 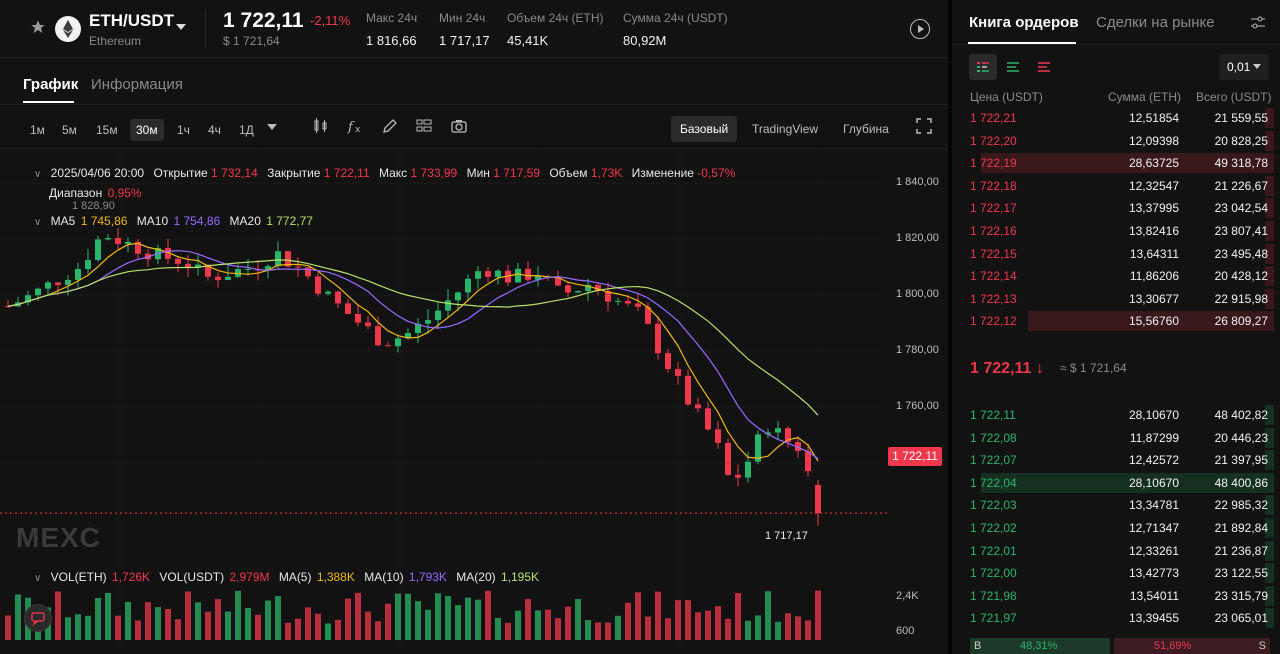 I want to click on bid-row: 1 722,08 11,87299 20 446,23, so click(x=1120, y=438).